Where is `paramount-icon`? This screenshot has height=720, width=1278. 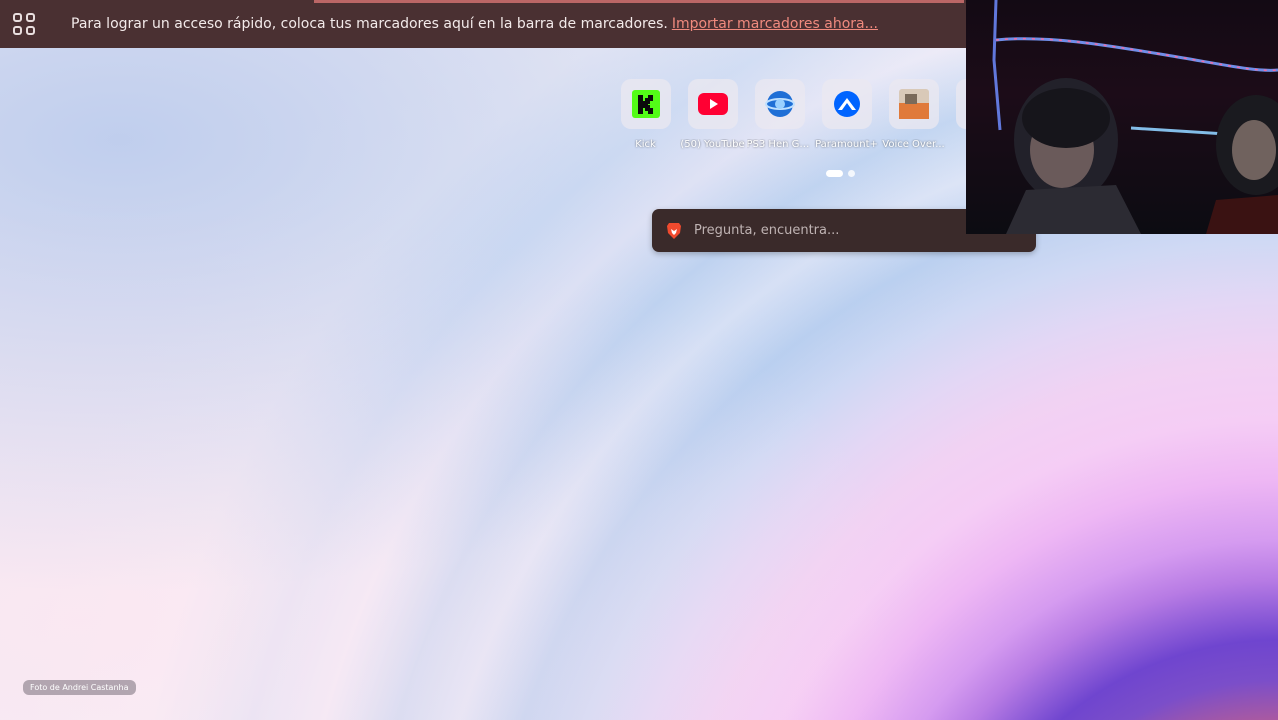 paramount-icon is located at coordinates (846, 104).